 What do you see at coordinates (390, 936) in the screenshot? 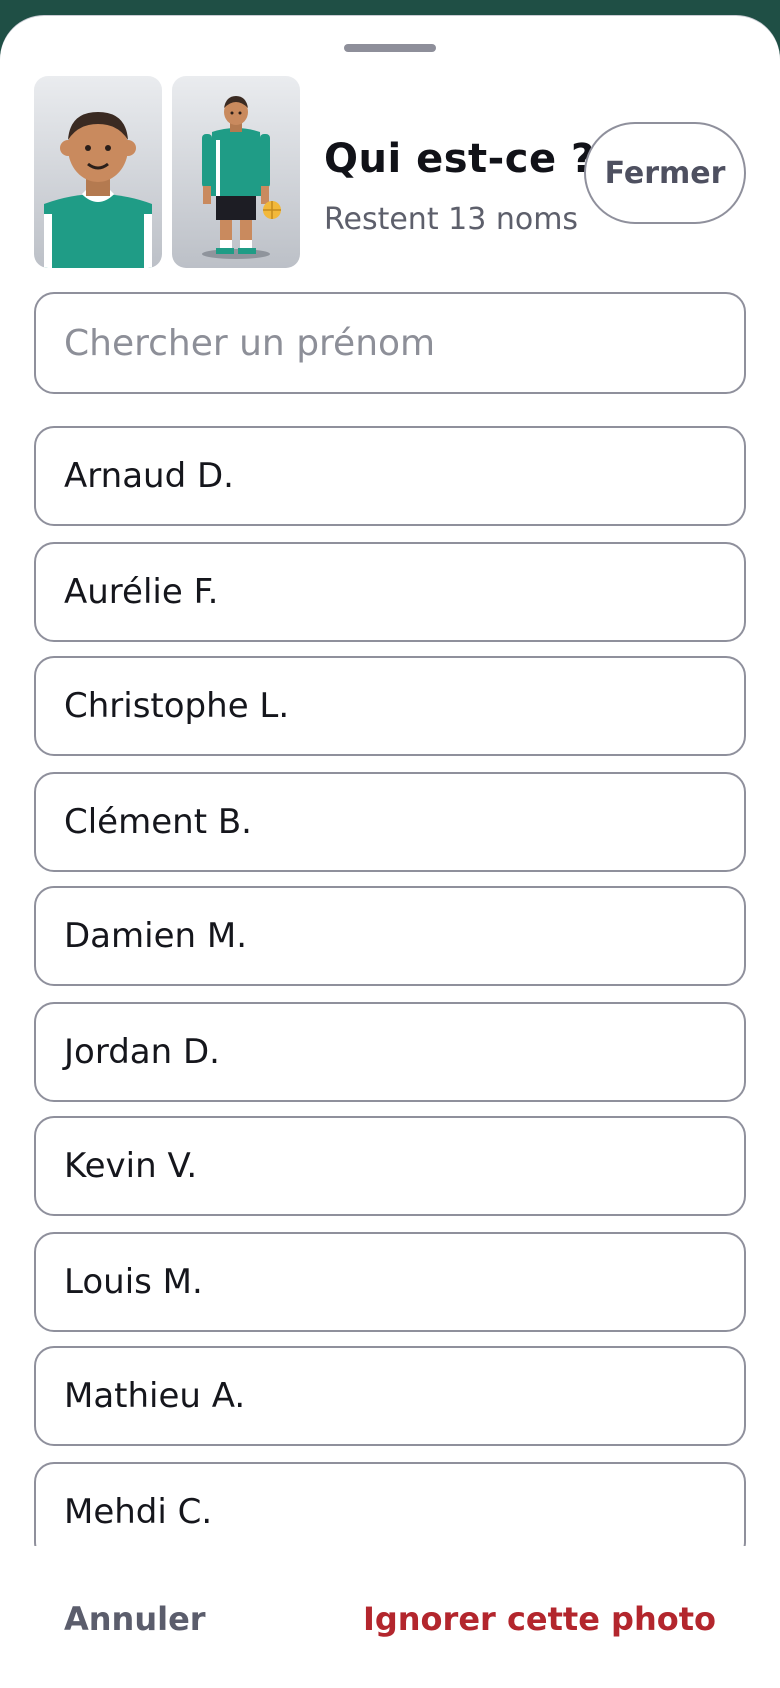
I see `list-item-name: Damien M.` at bounding box center [390, 936].